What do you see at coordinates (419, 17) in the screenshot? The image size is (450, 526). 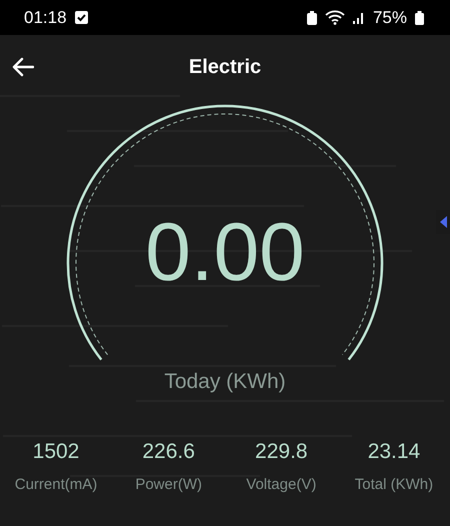 I see `battery-icon` at bounding box center [419, 17].